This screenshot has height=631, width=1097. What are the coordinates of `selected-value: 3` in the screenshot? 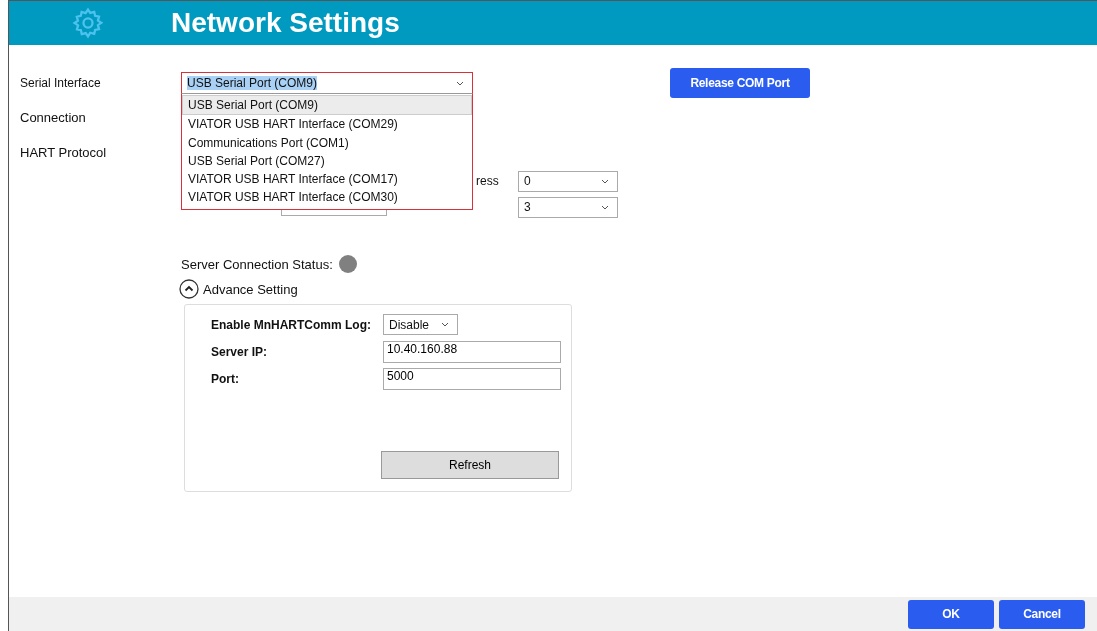 It's located at (527, 207).